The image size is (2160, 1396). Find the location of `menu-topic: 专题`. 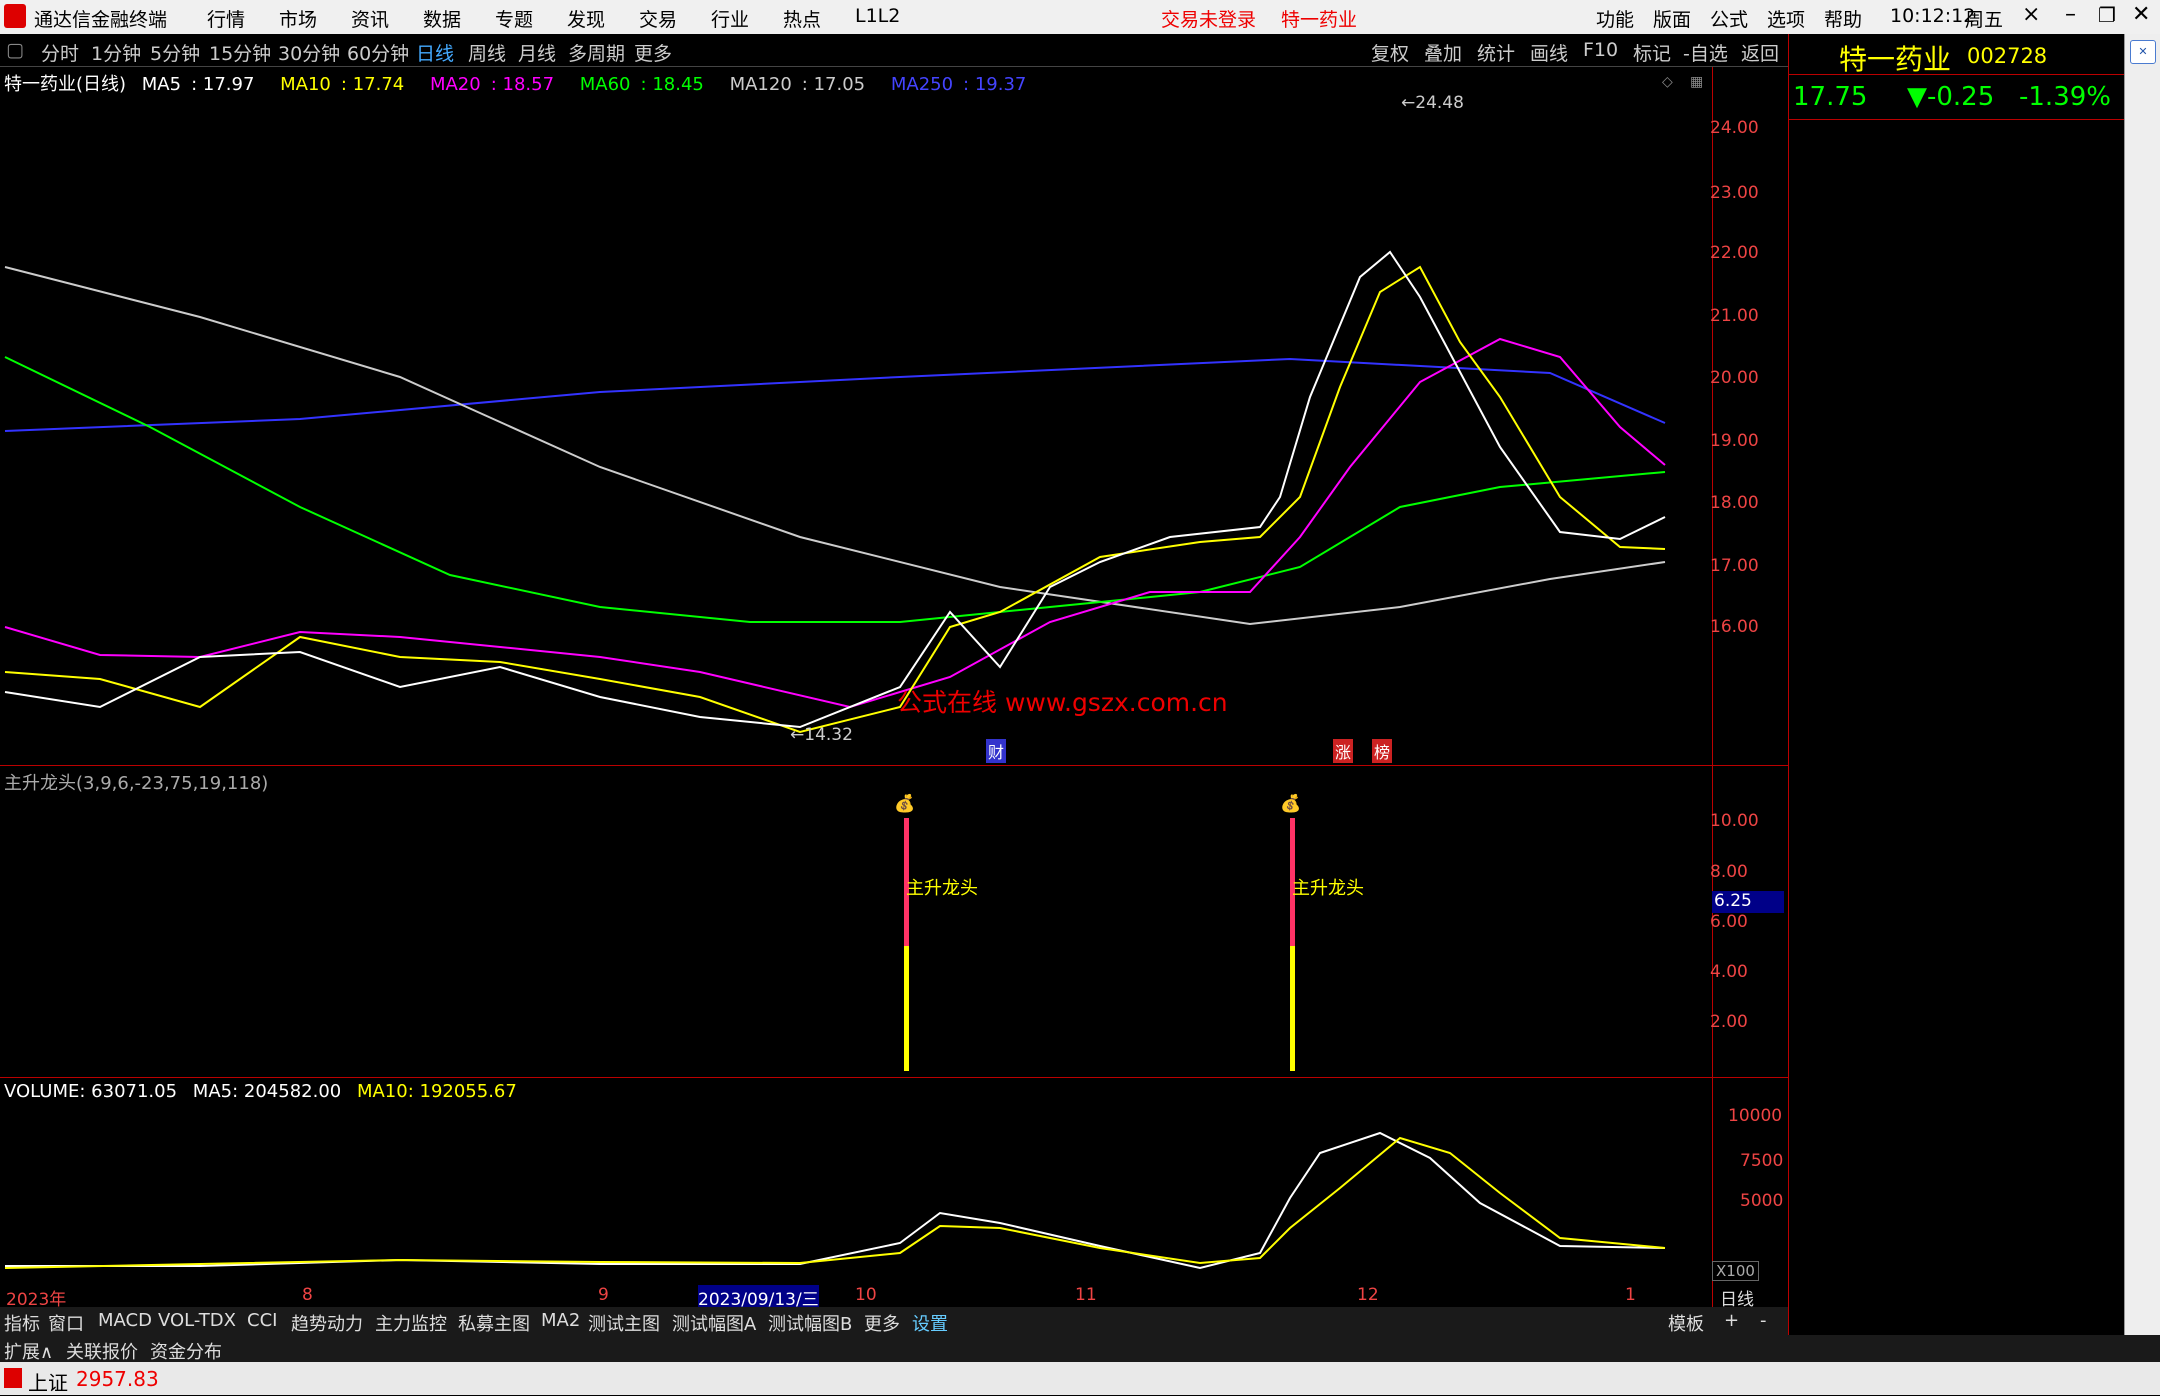

menu-topic: 专题 is located at coordinates (514, 18).